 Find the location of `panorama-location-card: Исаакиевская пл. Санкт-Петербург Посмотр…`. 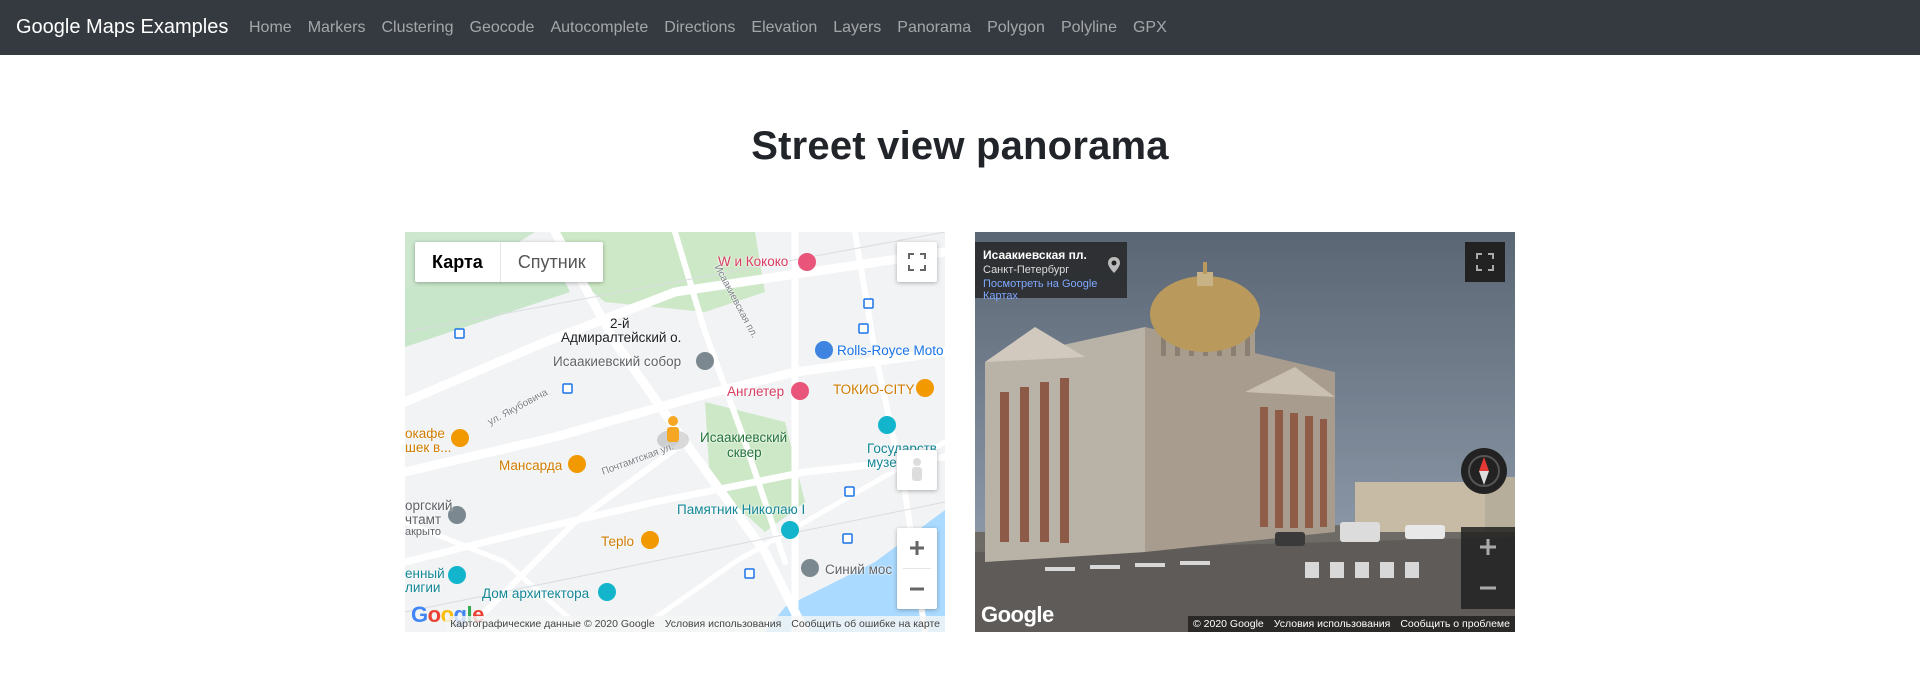

panorama-location-card: Исаакиевская пл. Санкт-Петербург Посмотр… is located at coordinates (1051, 272).